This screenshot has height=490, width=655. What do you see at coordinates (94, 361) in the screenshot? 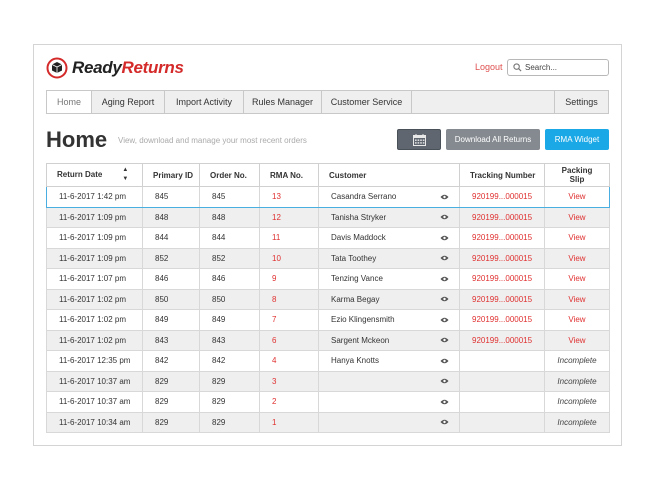
I see `cell-return-date: 11-6-2017 12:35 pm` at bounding box center [94, 361].